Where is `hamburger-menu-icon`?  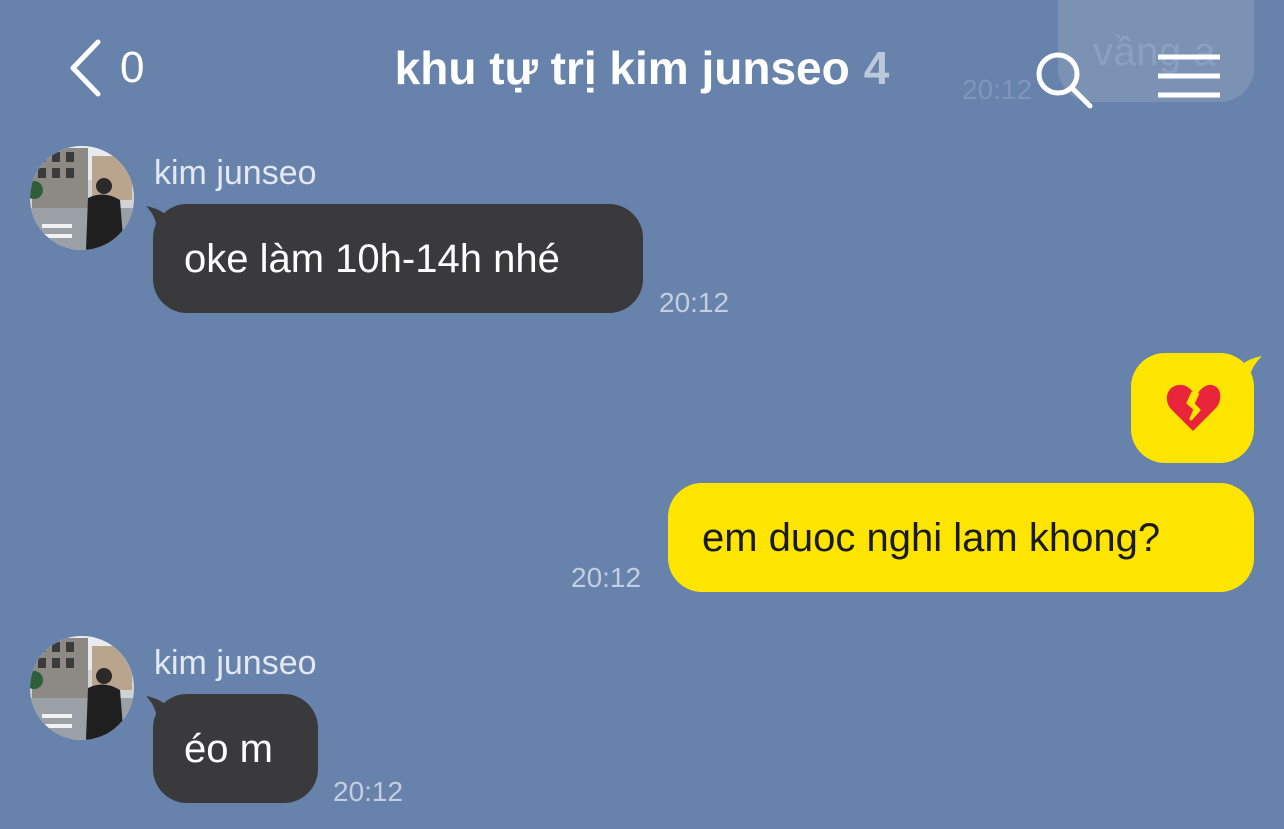 hamburger-menu-icon is located at coordinates (1189, 76).